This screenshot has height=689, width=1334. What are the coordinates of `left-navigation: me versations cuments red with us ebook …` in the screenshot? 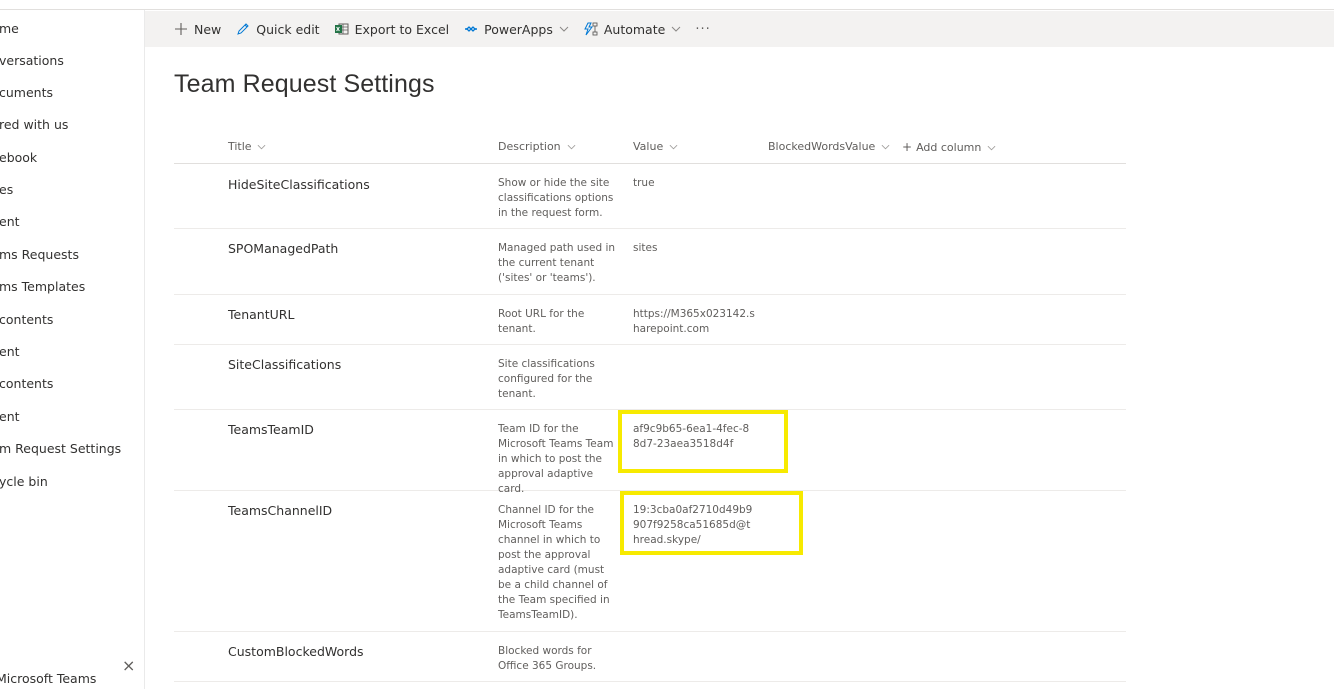 It's located at (72, 349).